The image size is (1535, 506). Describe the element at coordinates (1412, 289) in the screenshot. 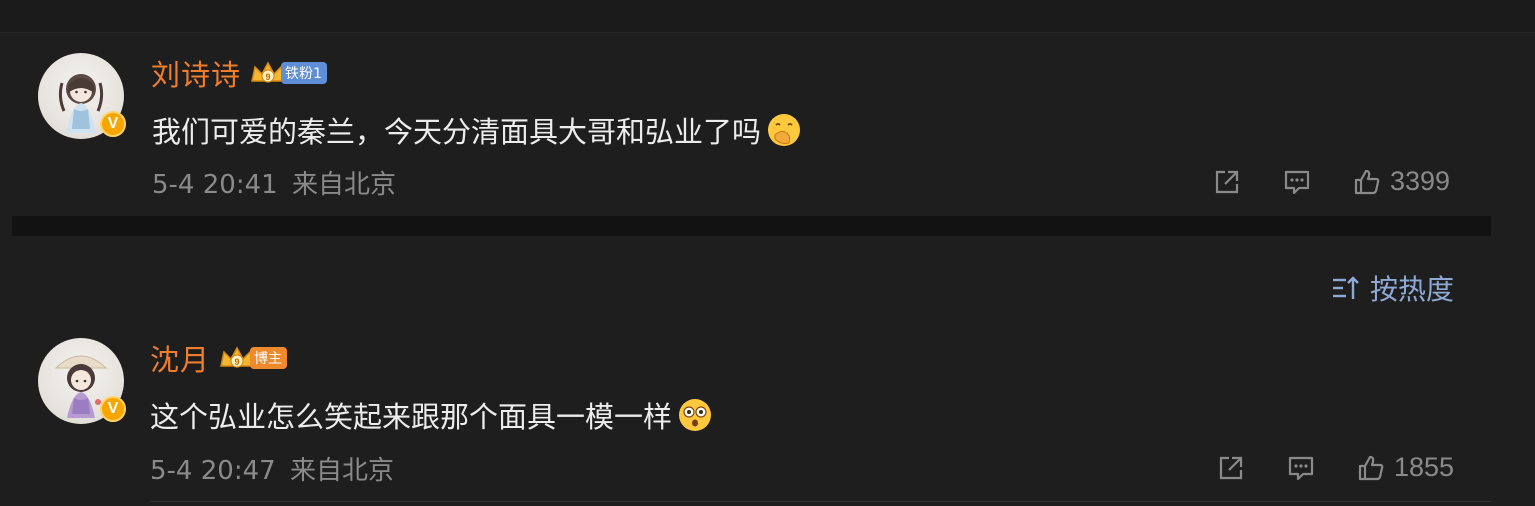

I see `sort-label: 按热度` at that location.